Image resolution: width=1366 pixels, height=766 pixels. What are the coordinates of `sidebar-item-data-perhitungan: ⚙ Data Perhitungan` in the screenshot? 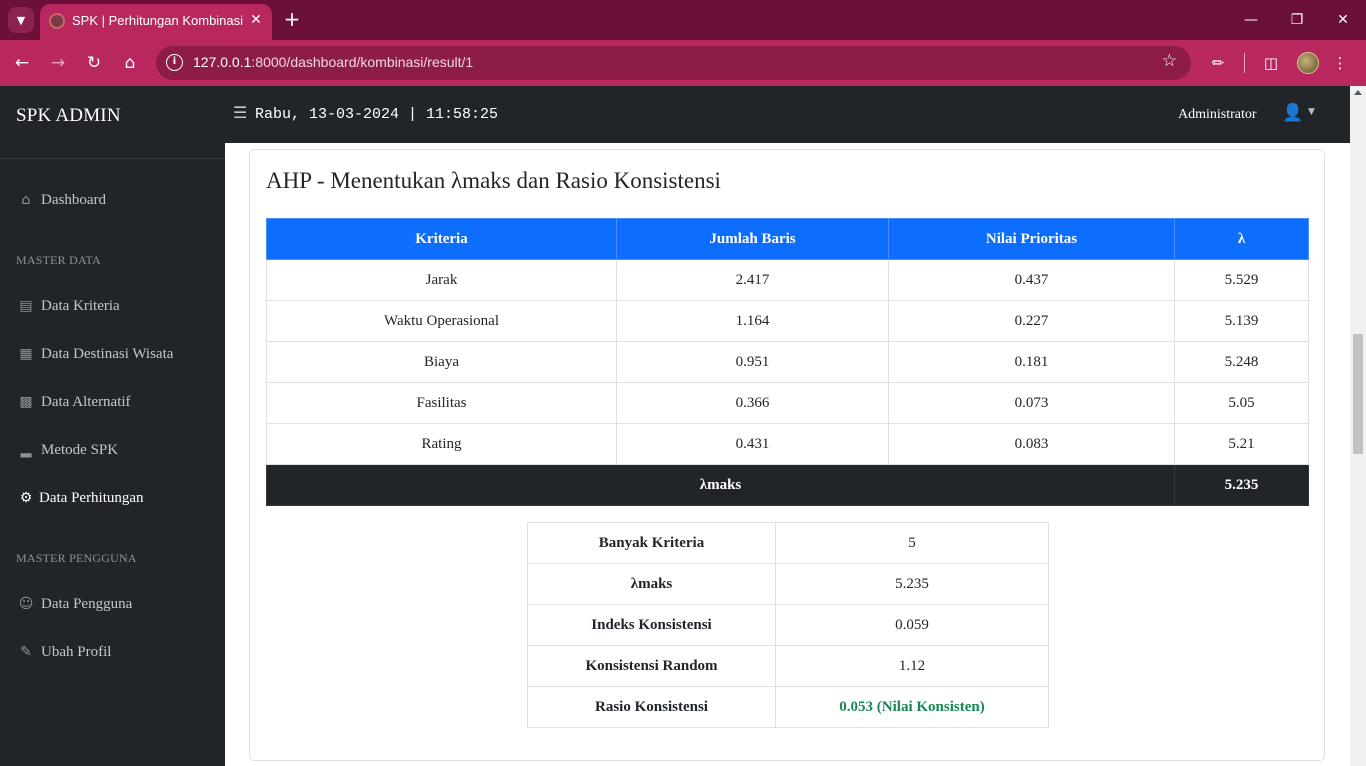 It's located at (80, 498).